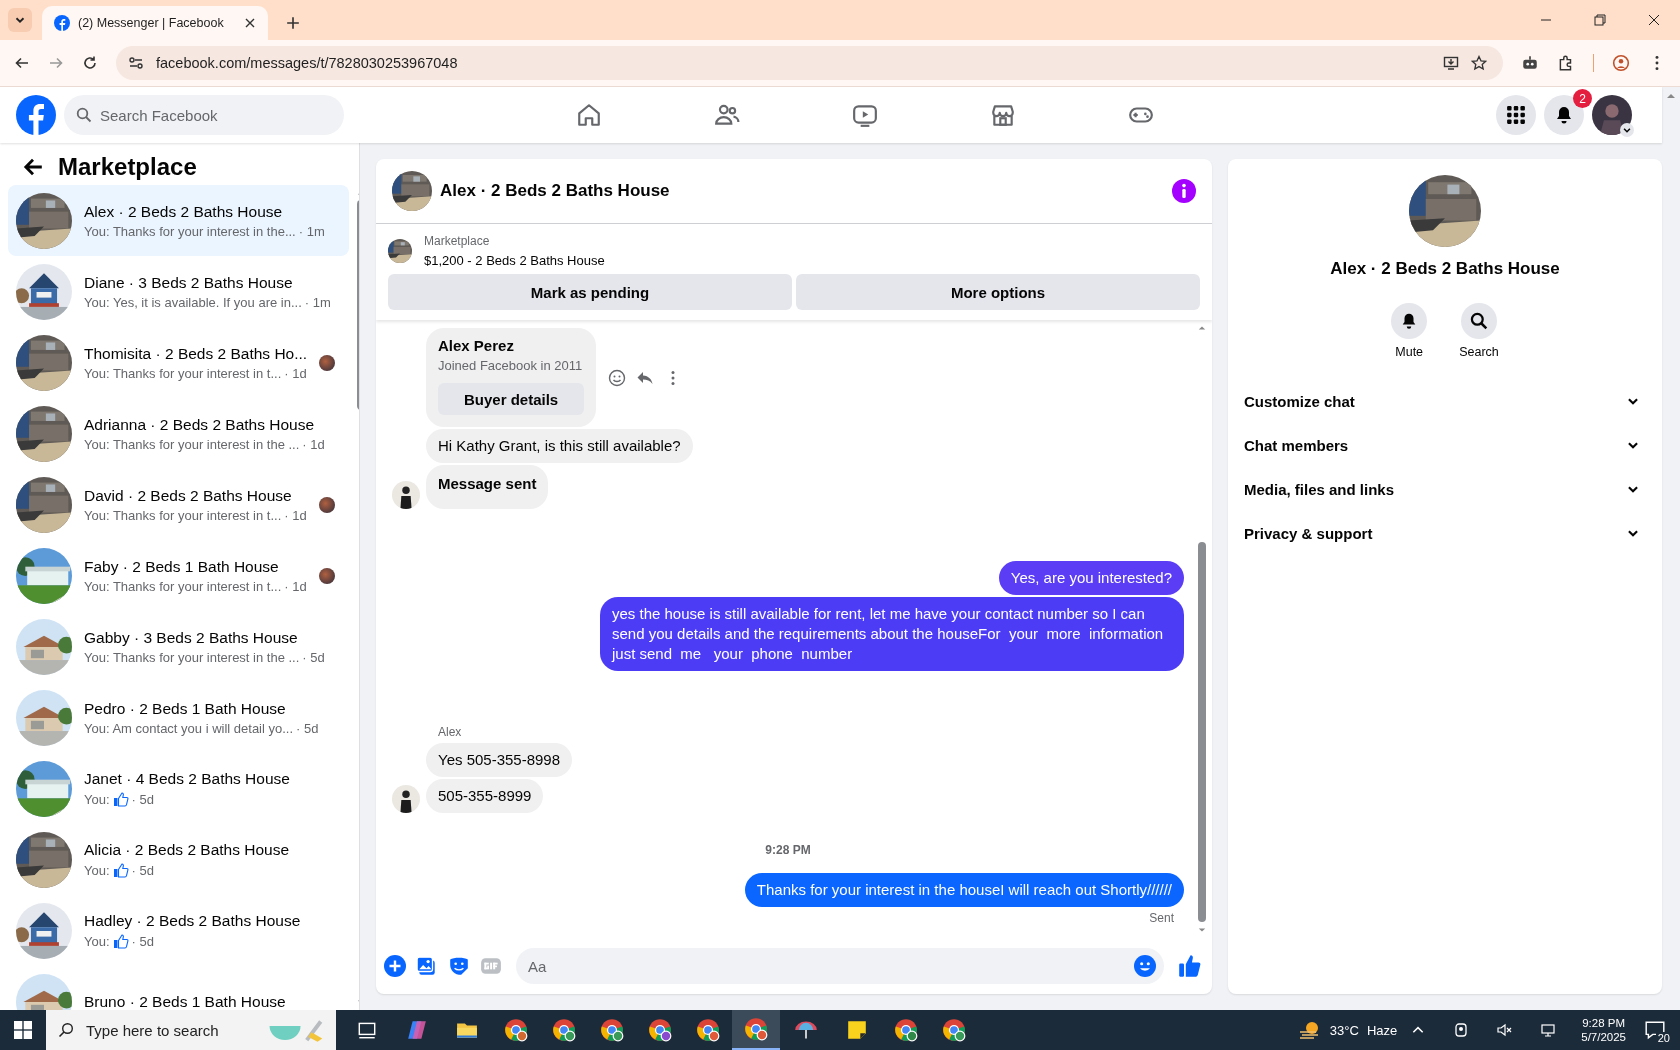 This screenshot has height=1050, width=1680. Describe the element at coordinates (1161, 918) in the screenshot. I see `delivery-status: Sent` at that location.